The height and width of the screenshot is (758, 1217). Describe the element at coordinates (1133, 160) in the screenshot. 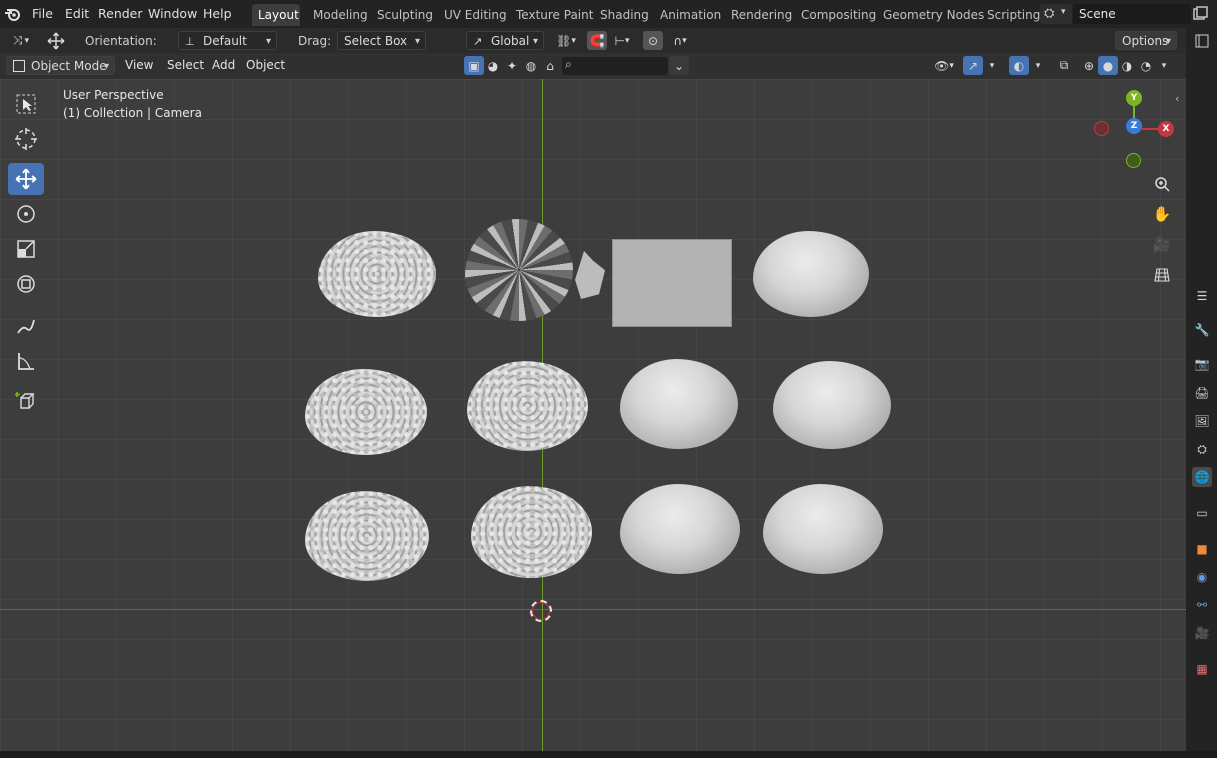

I see `gizmo-neg-y-icon` at that location.